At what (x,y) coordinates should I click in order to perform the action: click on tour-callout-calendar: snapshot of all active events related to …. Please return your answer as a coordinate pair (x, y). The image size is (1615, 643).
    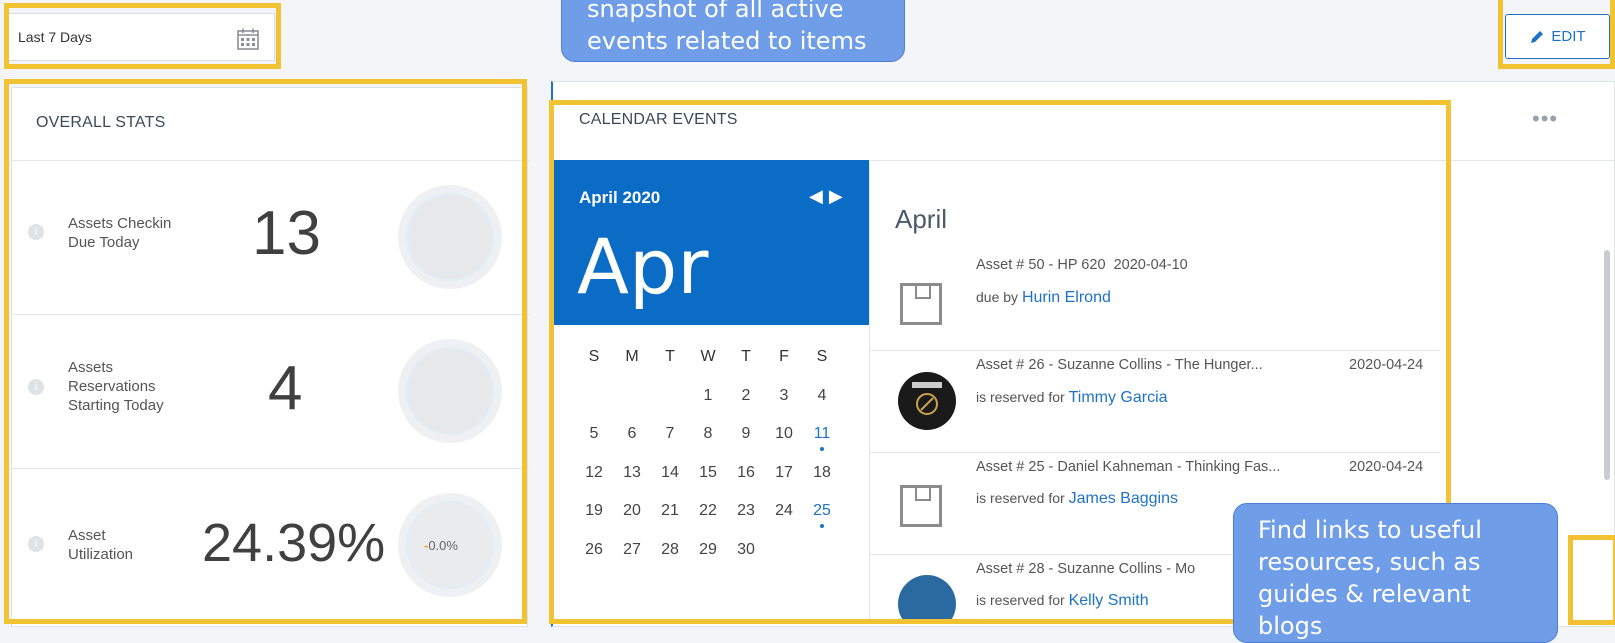
    Looking at the image, I should click on (733, 31).